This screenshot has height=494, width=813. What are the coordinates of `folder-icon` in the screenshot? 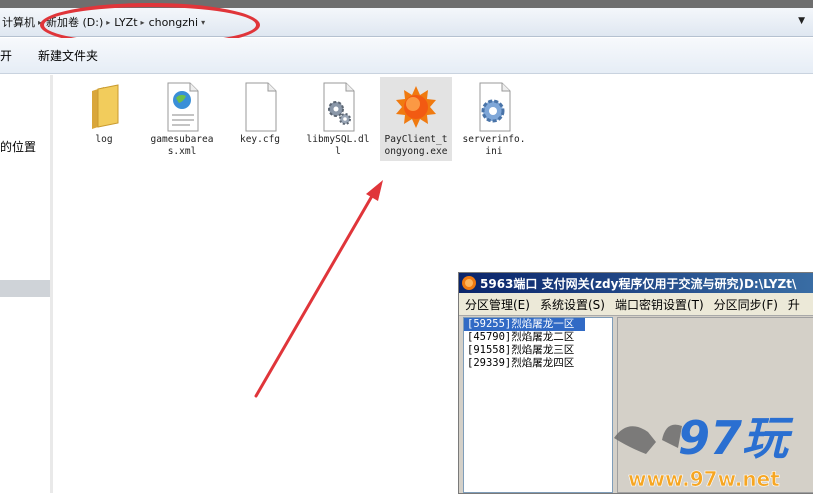 It's located at (105, 106).